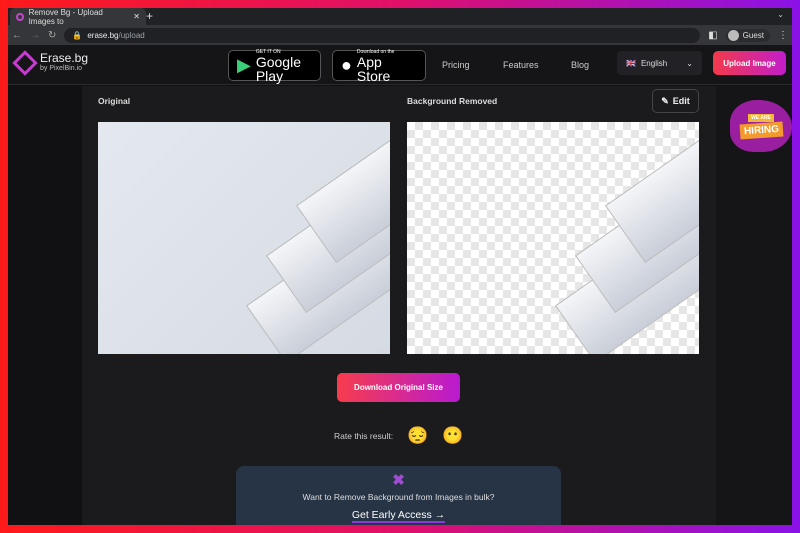 This screenshot has width=800, height=533. Describe the element at coordinates (681, 101) in the screenshot. I see `edit-label: Edit` at that location.